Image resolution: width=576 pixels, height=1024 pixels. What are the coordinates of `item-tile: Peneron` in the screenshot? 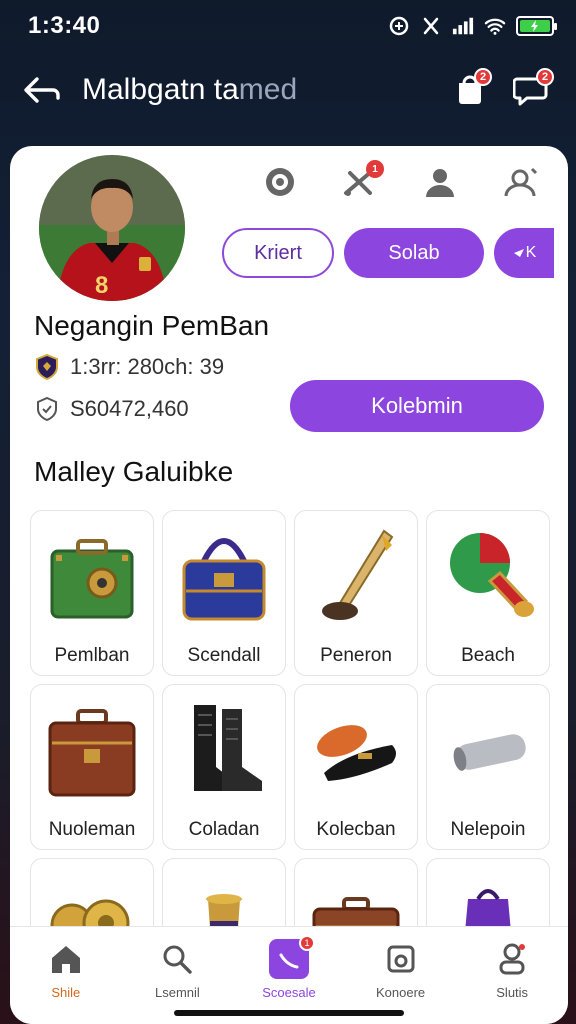 It's located at (356, 593).